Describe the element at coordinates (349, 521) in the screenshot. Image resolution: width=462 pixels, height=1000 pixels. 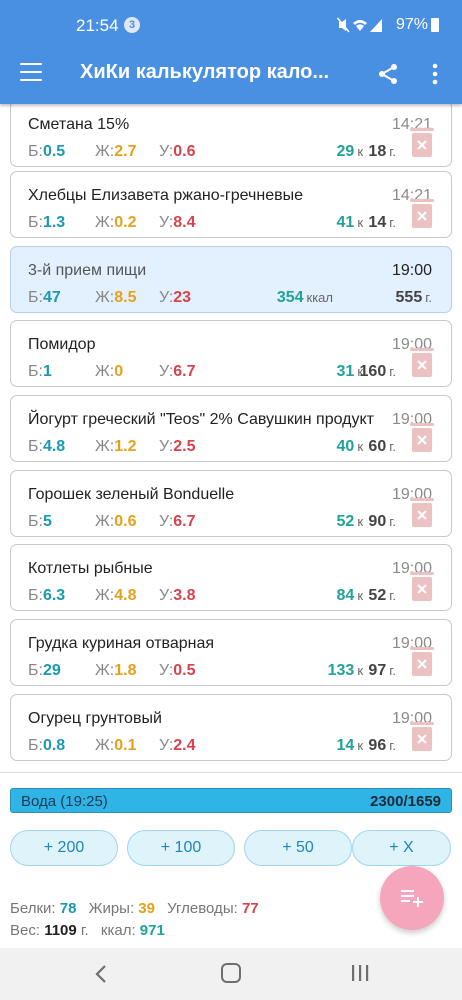
I see `kcal-value: 52 к` at that location.